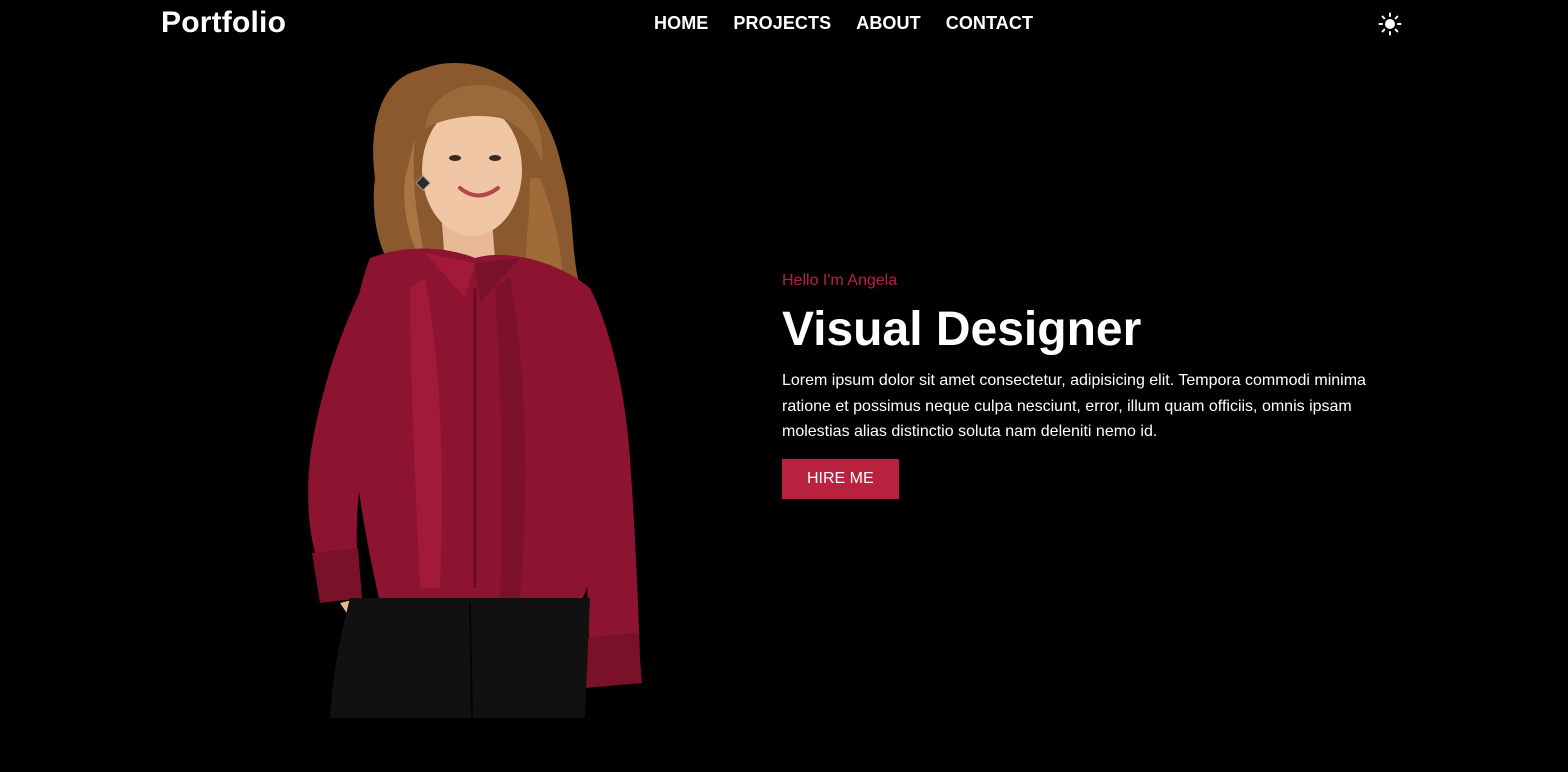 The height and width of the screenshot is (772, 1568). Describe the element at coordinates (989, 23) in the screenshot. I see `nav-contact: CONTACT` at that location.